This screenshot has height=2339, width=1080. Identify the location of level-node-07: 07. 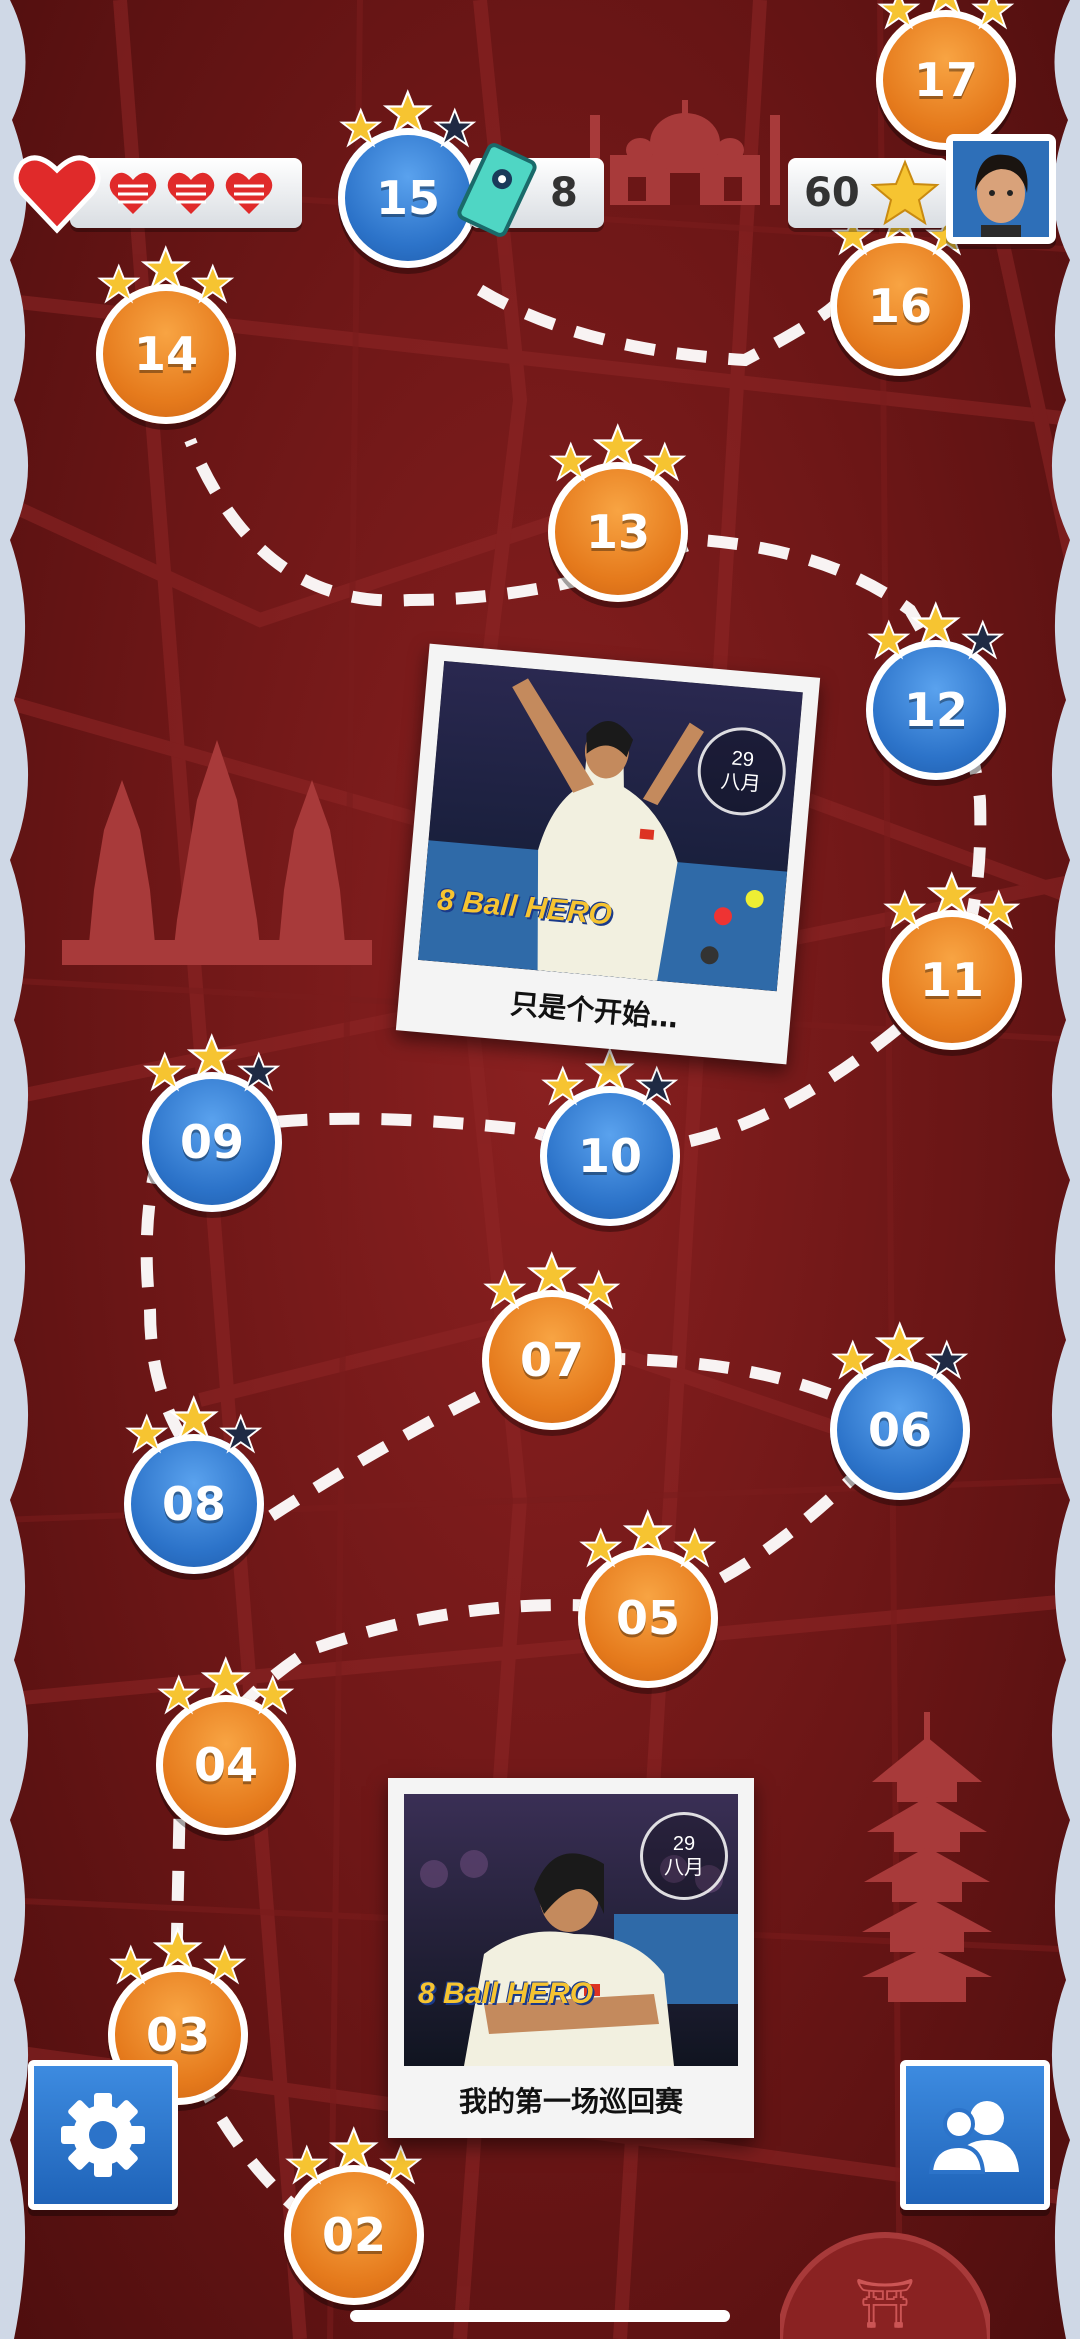
(552, 1340).